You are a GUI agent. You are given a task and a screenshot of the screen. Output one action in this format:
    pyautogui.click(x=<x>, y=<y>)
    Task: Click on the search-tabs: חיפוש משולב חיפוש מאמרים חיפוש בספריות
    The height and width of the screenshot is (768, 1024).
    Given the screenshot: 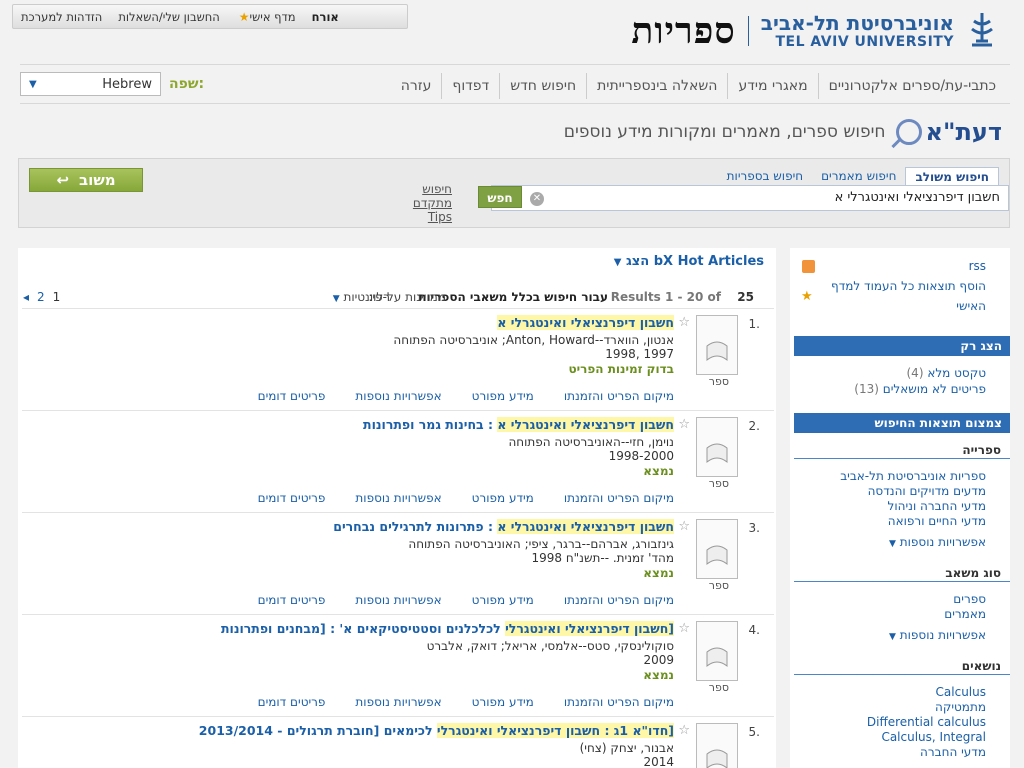 What is the action you would take?
    pyautogui.click(x=858, y=176)
    